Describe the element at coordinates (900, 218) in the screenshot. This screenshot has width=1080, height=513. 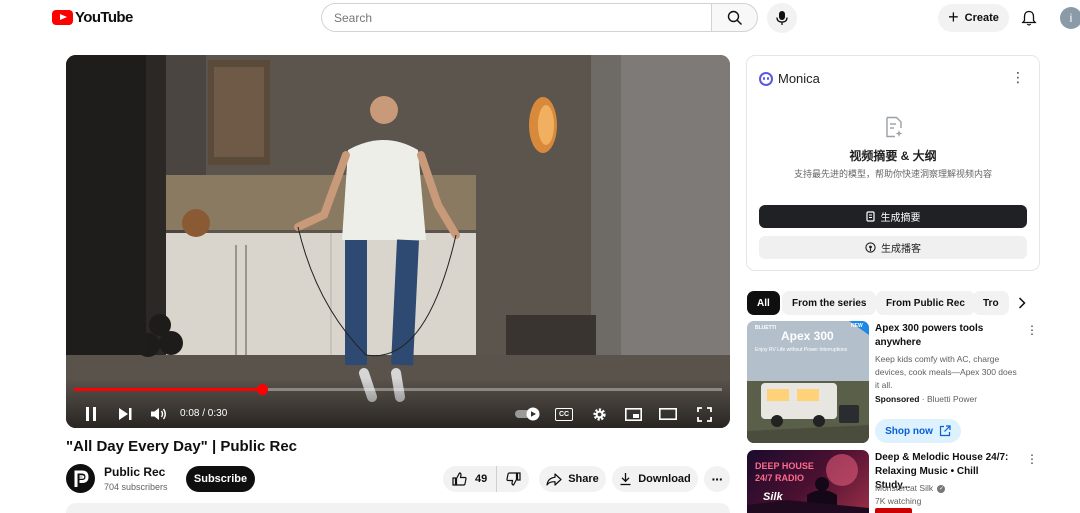
I see `generate-summary-label: 生成摘要` at that location.